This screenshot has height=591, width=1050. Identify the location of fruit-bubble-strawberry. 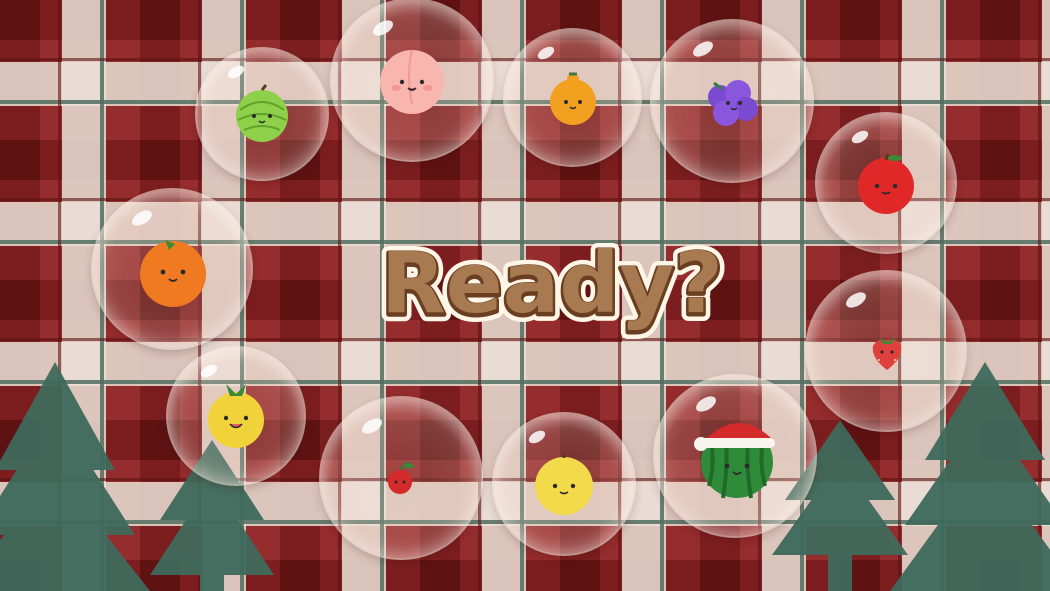
(886, 351).